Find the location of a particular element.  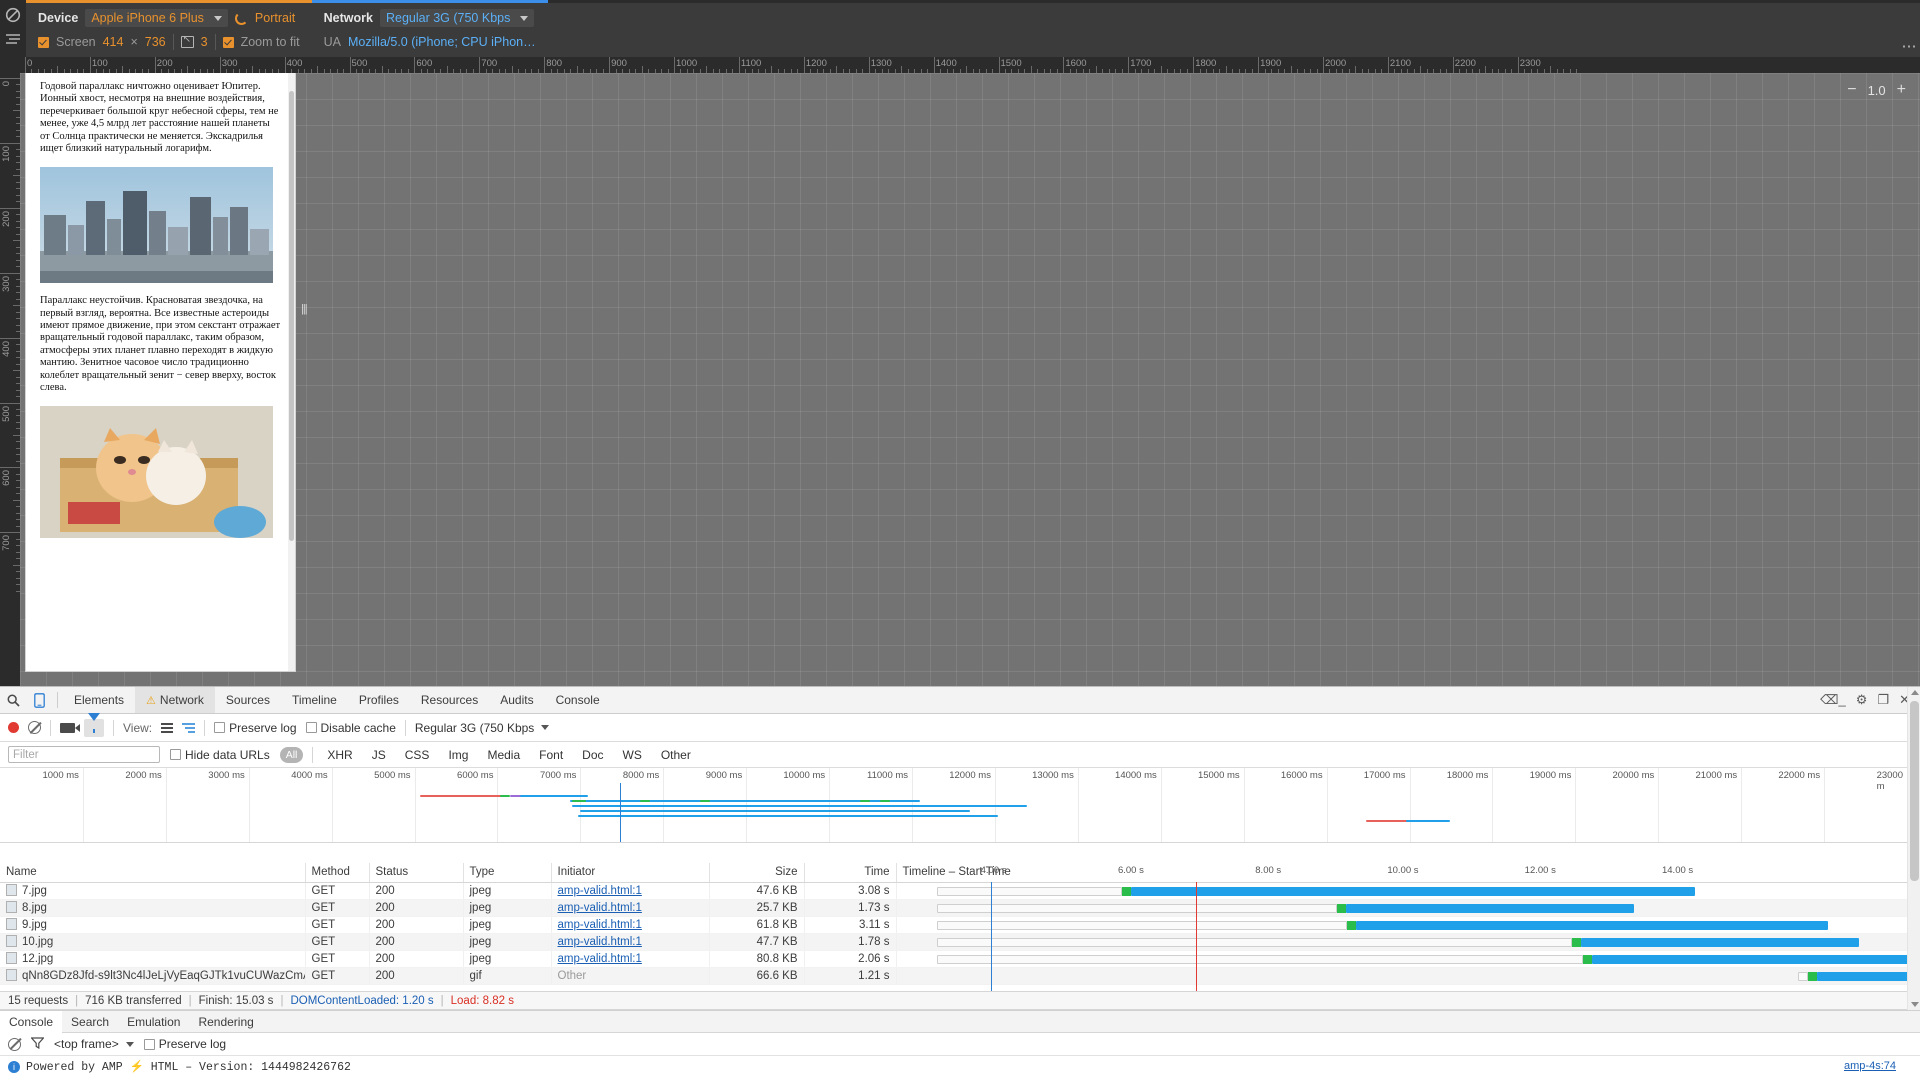

disable-cache-checkbox: Disable cache is located at coordinates (350, 728).